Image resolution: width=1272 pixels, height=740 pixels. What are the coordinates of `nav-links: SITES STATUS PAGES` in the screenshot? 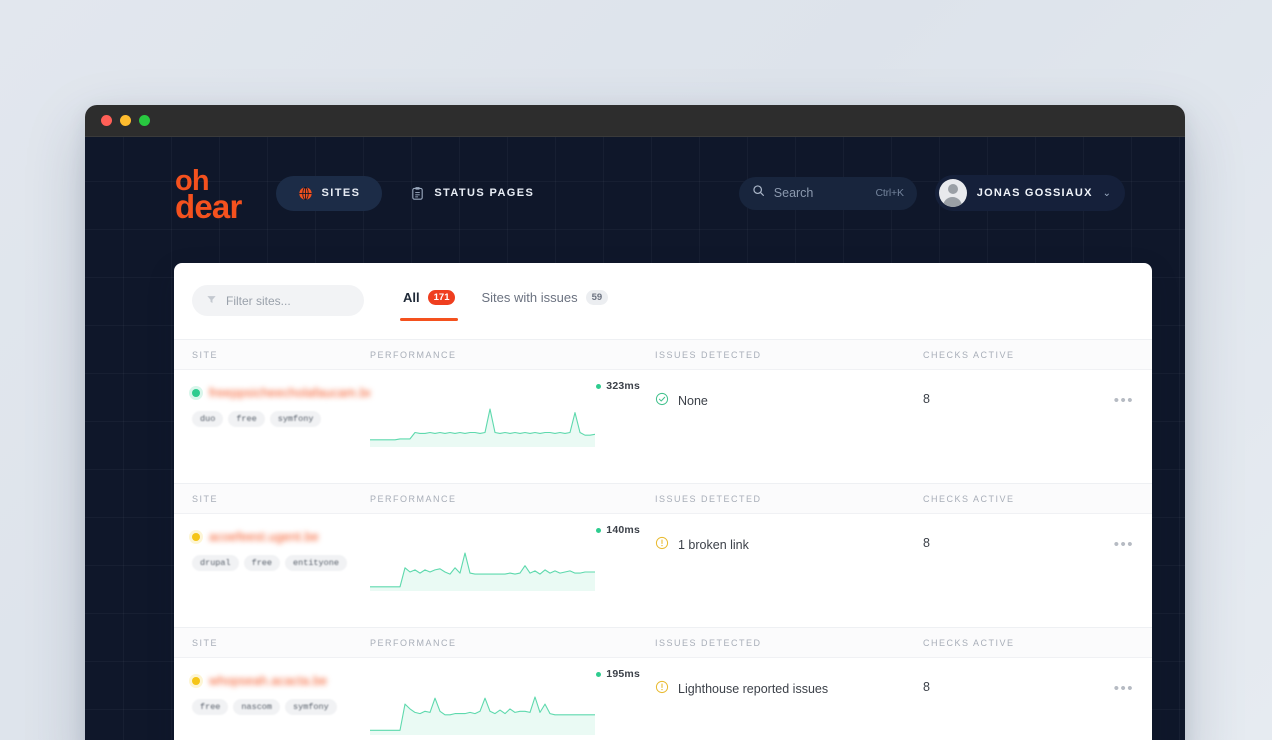 It's located at (416, 193).